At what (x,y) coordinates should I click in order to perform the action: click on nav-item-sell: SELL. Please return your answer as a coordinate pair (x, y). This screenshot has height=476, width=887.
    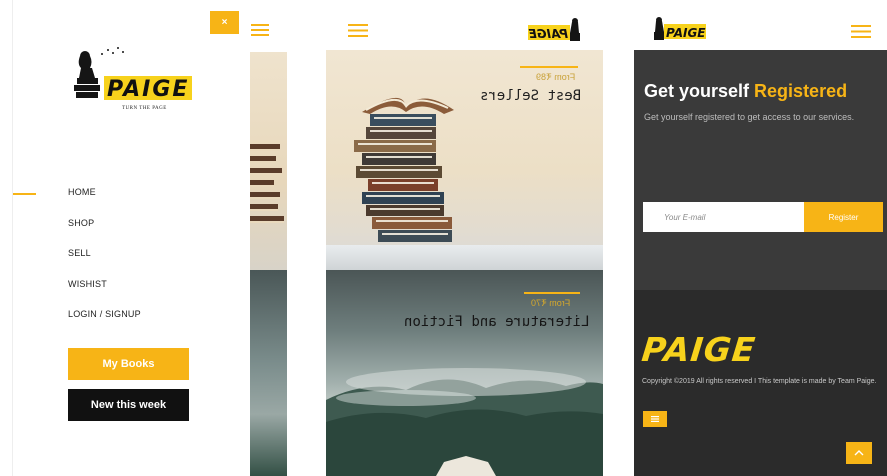
    Looking at the image, I should click on (104, 263).